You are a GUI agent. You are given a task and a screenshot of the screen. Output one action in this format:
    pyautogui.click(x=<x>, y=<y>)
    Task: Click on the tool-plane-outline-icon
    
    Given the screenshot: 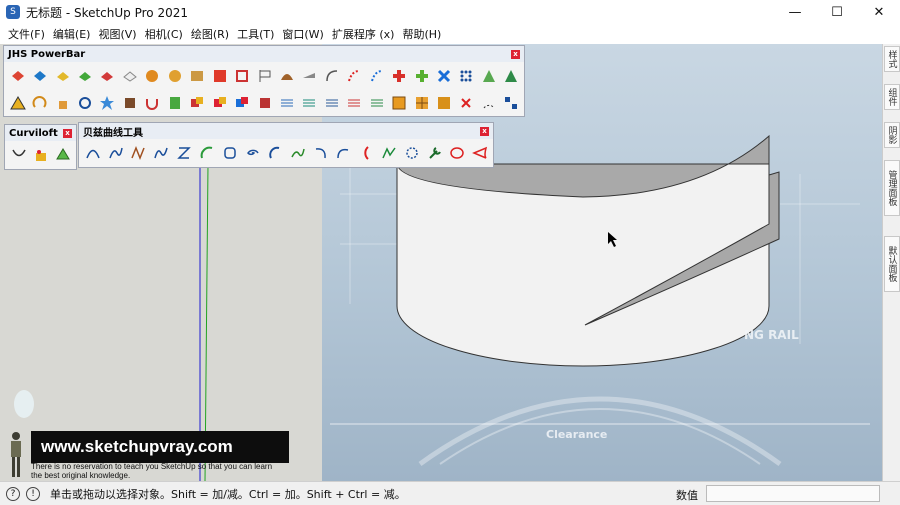 What is the action you would take?
    pyautogui.click(x=129, y=76)
    